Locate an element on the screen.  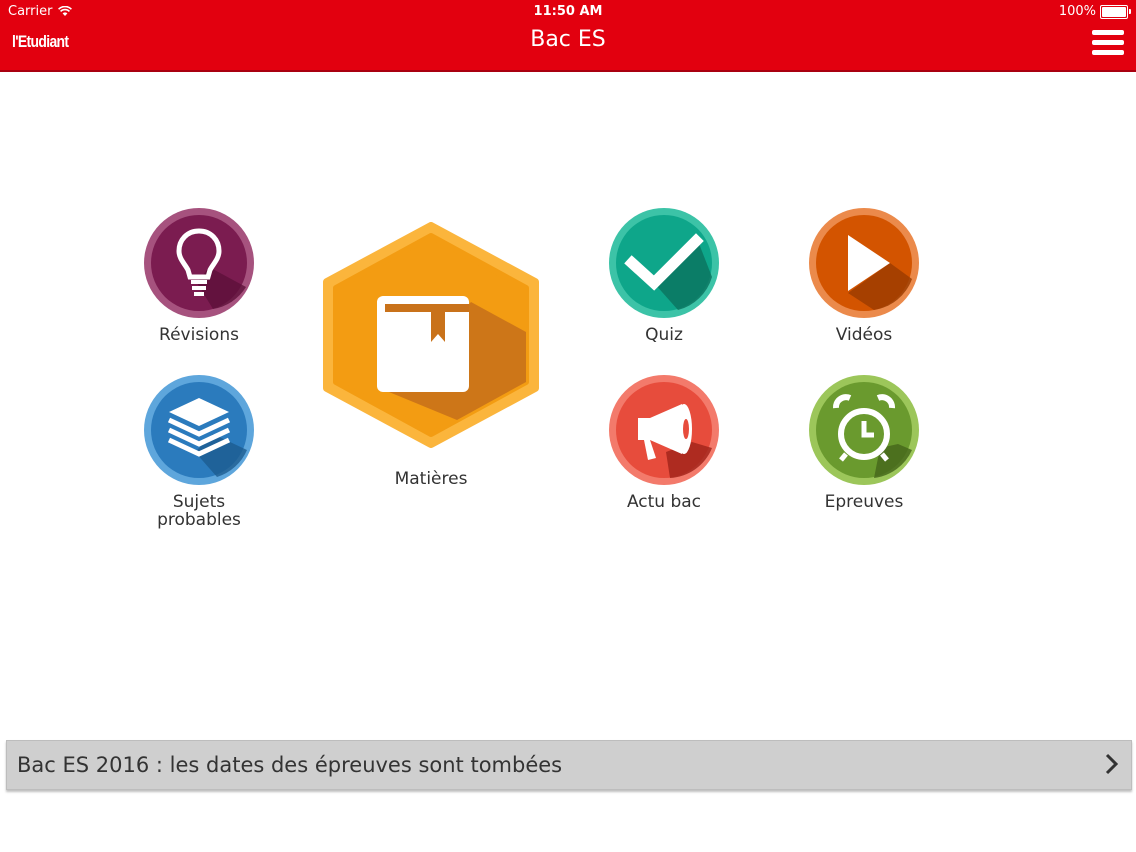
tile-actu-bac: Actu bac is located at coordinates (664, 442).